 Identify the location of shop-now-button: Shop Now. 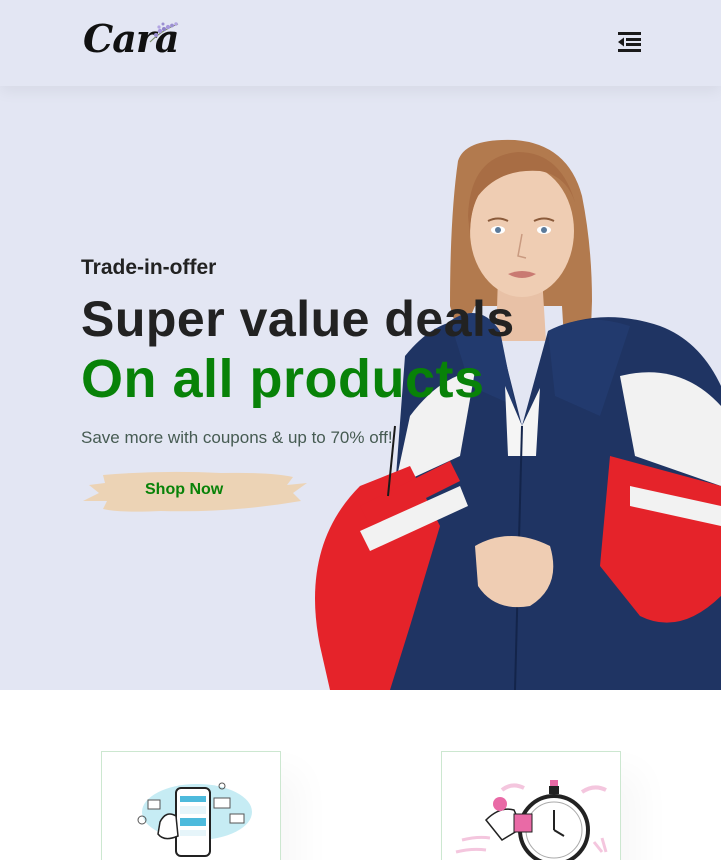
(196, 492).